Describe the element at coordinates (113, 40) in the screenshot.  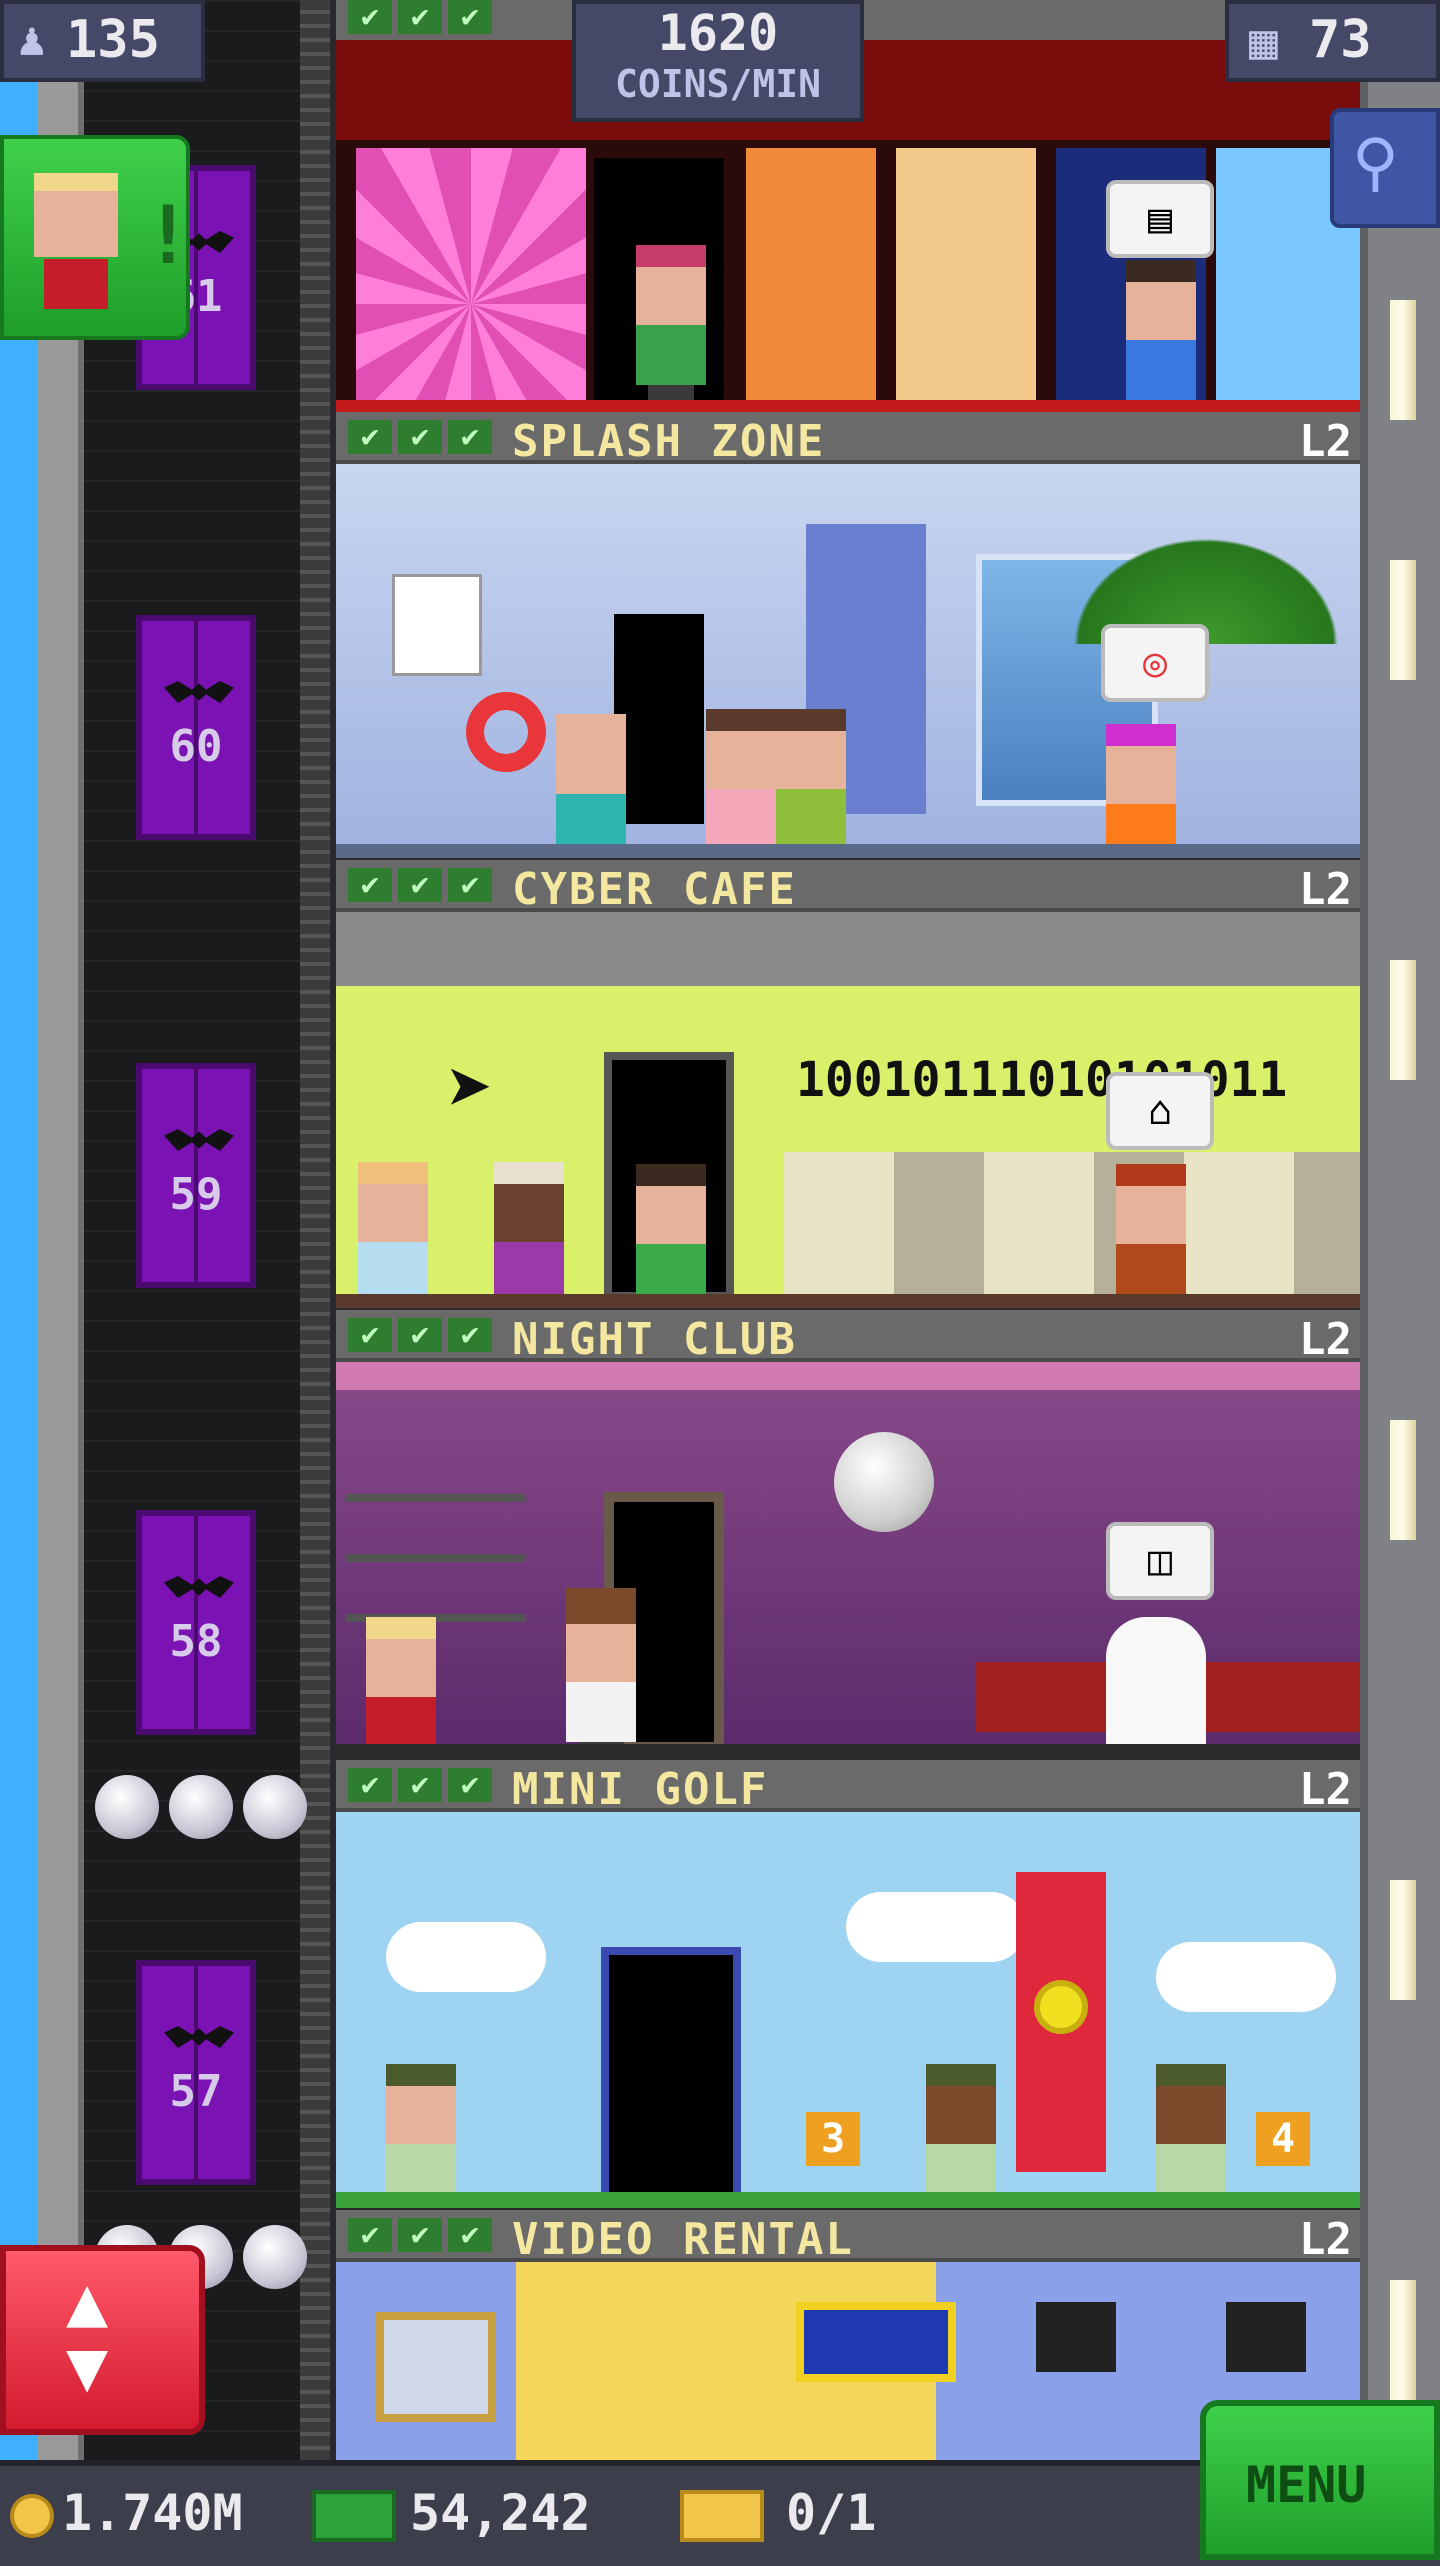
I see `population-value: 135` at that location.